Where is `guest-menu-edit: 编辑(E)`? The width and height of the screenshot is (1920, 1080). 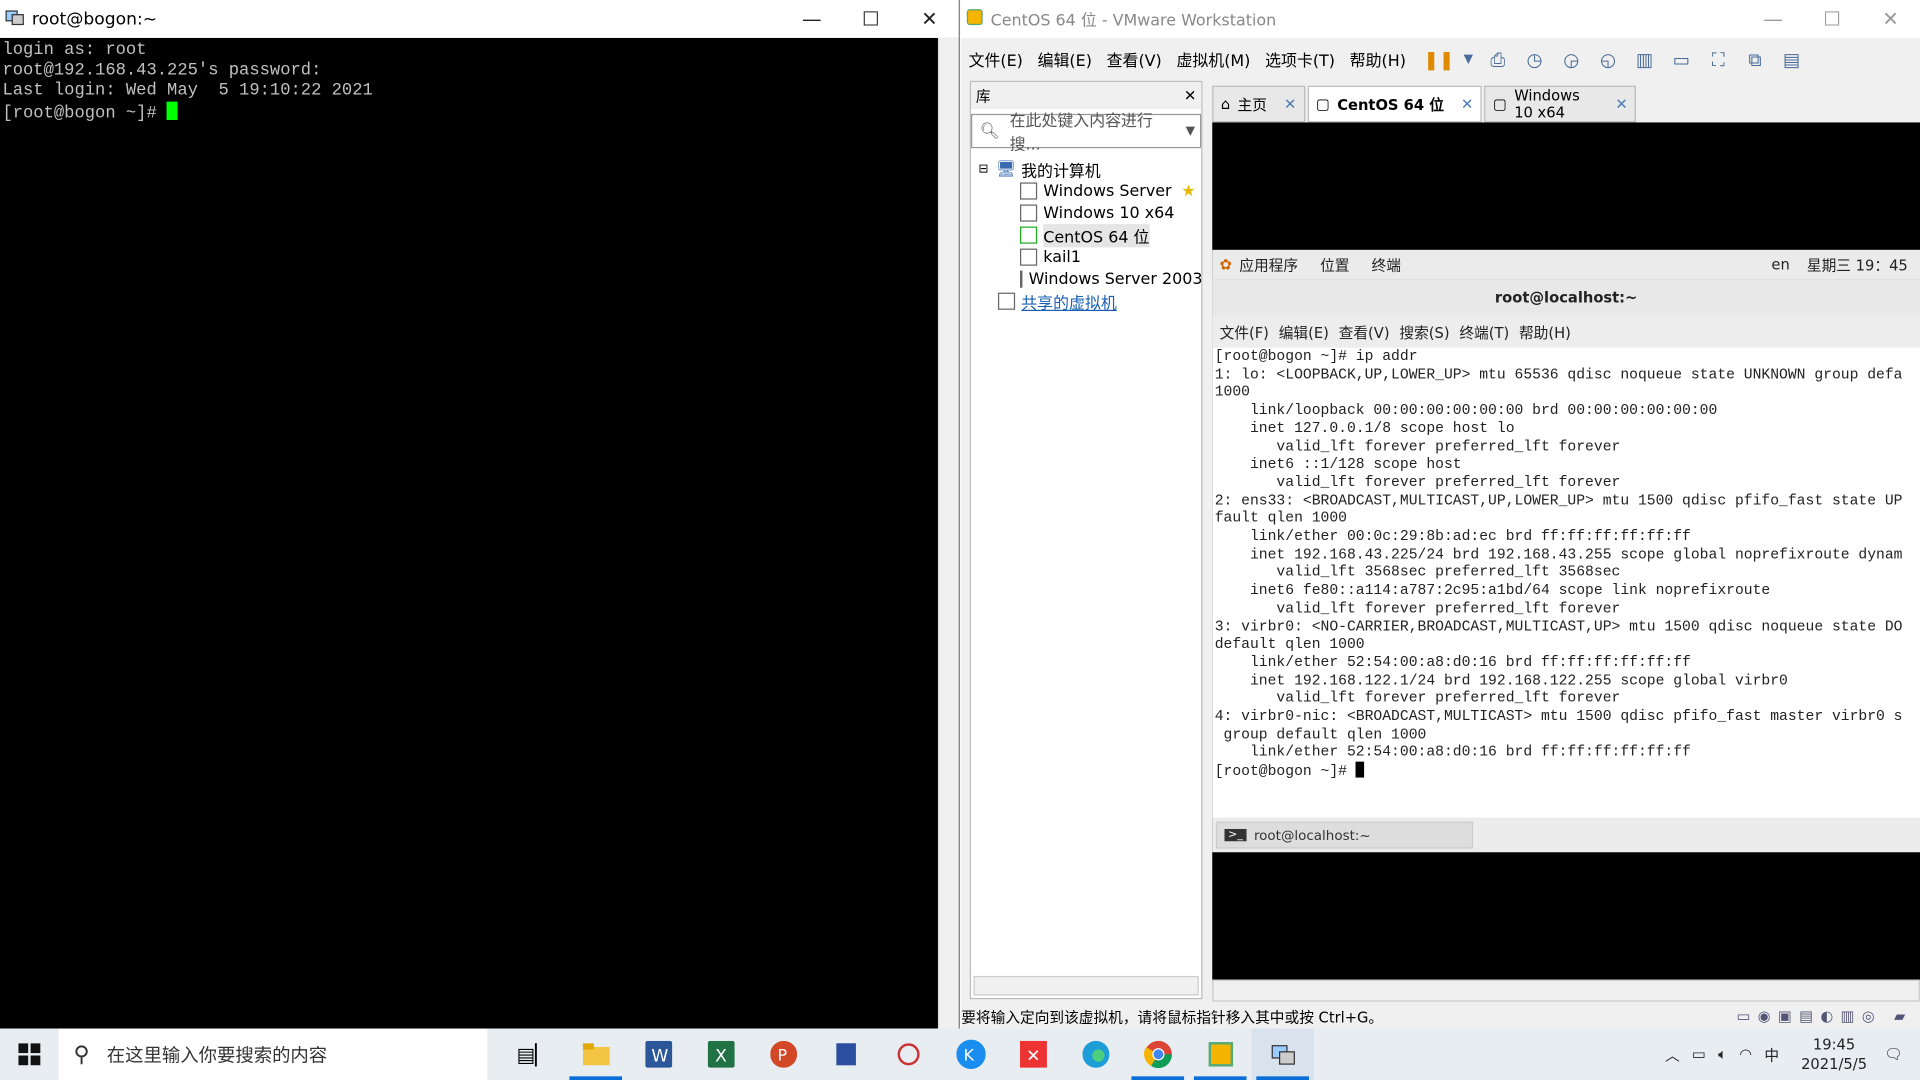
guest-menu-edit: 编辑(E) is located at coordinates (1304, 331).